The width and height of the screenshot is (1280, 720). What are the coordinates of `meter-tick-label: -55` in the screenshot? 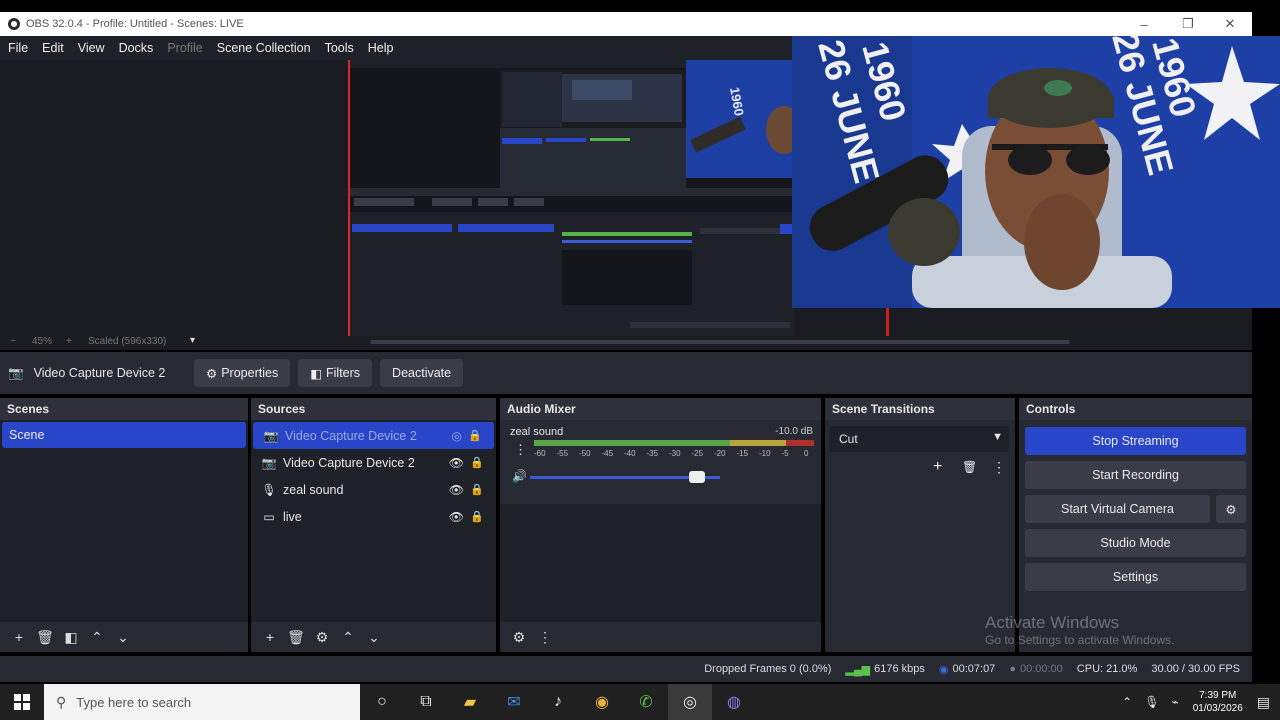 It's located at (562, 453).